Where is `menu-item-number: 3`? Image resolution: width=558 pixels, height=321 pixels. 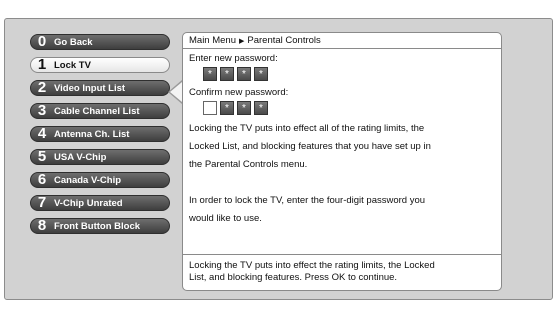 menu-item-number: 3 is located at coordinates (42, 110).